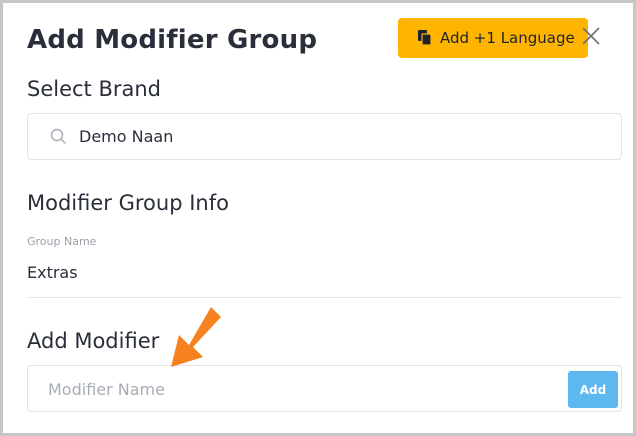  What do you see at coordinates (324, 297) in the screenshot?
I see `divider` at bounding box center [324, 297].